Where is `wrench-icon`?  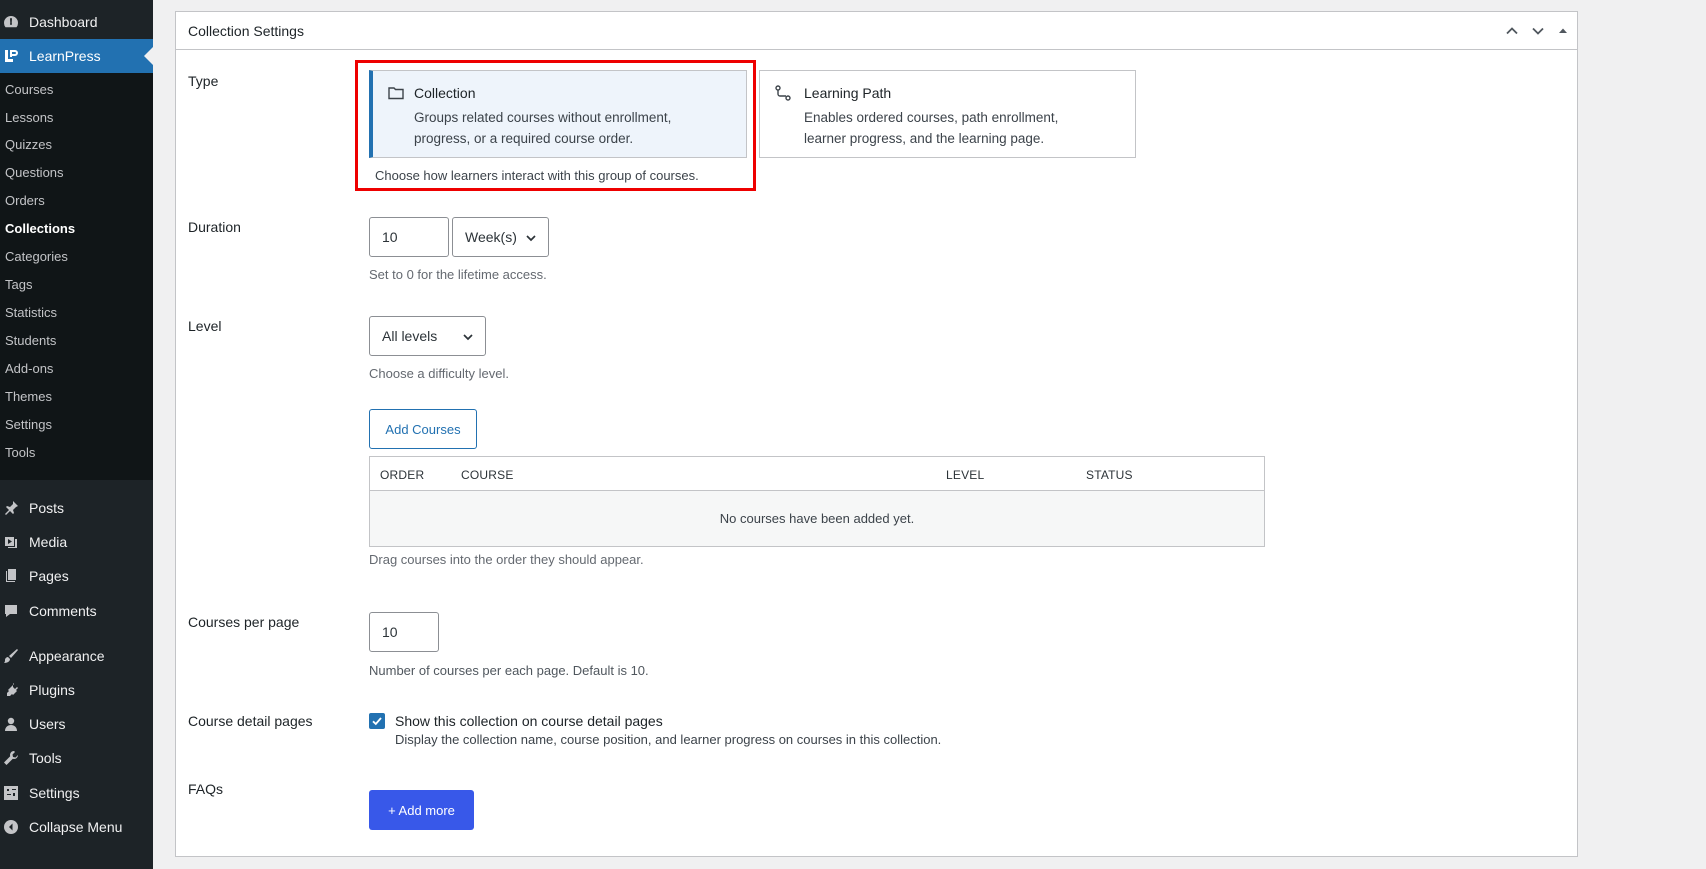
wrench-icon is located at coordinates (11, 758).